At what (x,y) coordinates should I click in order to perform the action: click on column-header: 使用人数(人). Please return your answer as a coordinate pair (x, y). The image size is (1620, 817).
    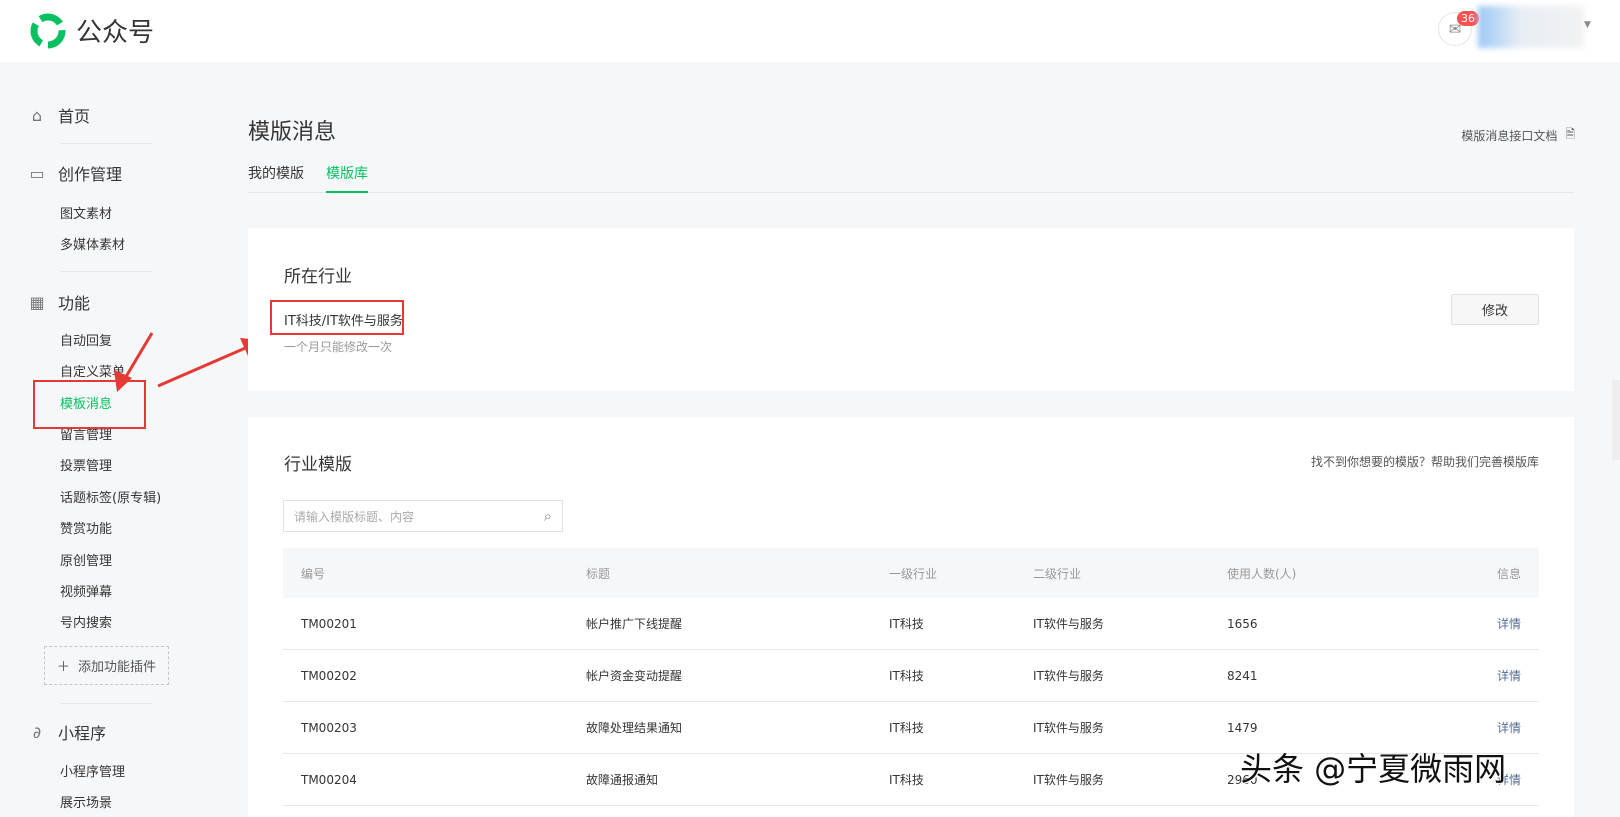
    Looking at the image, I should click on (1262, 573).